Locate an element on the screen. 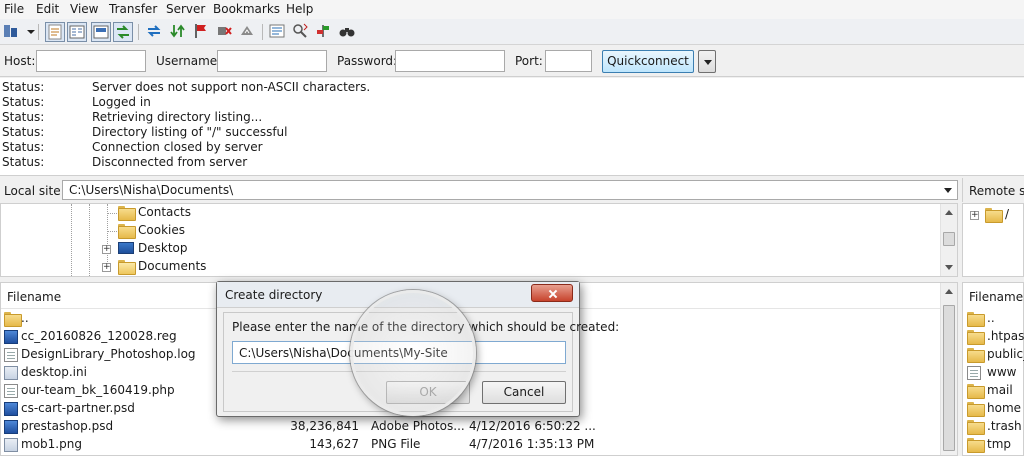  toggle-transfer-queue-icon is located at coordinates (123, 32).